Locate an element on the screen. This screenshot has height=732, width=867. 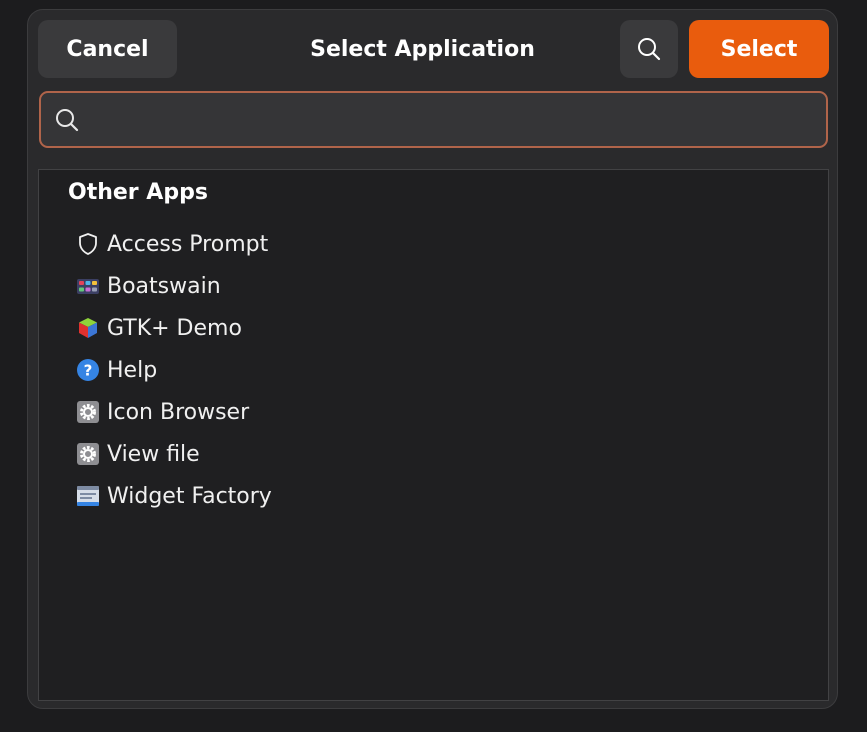
boatswain-icon is located at coordinates (88, 286).